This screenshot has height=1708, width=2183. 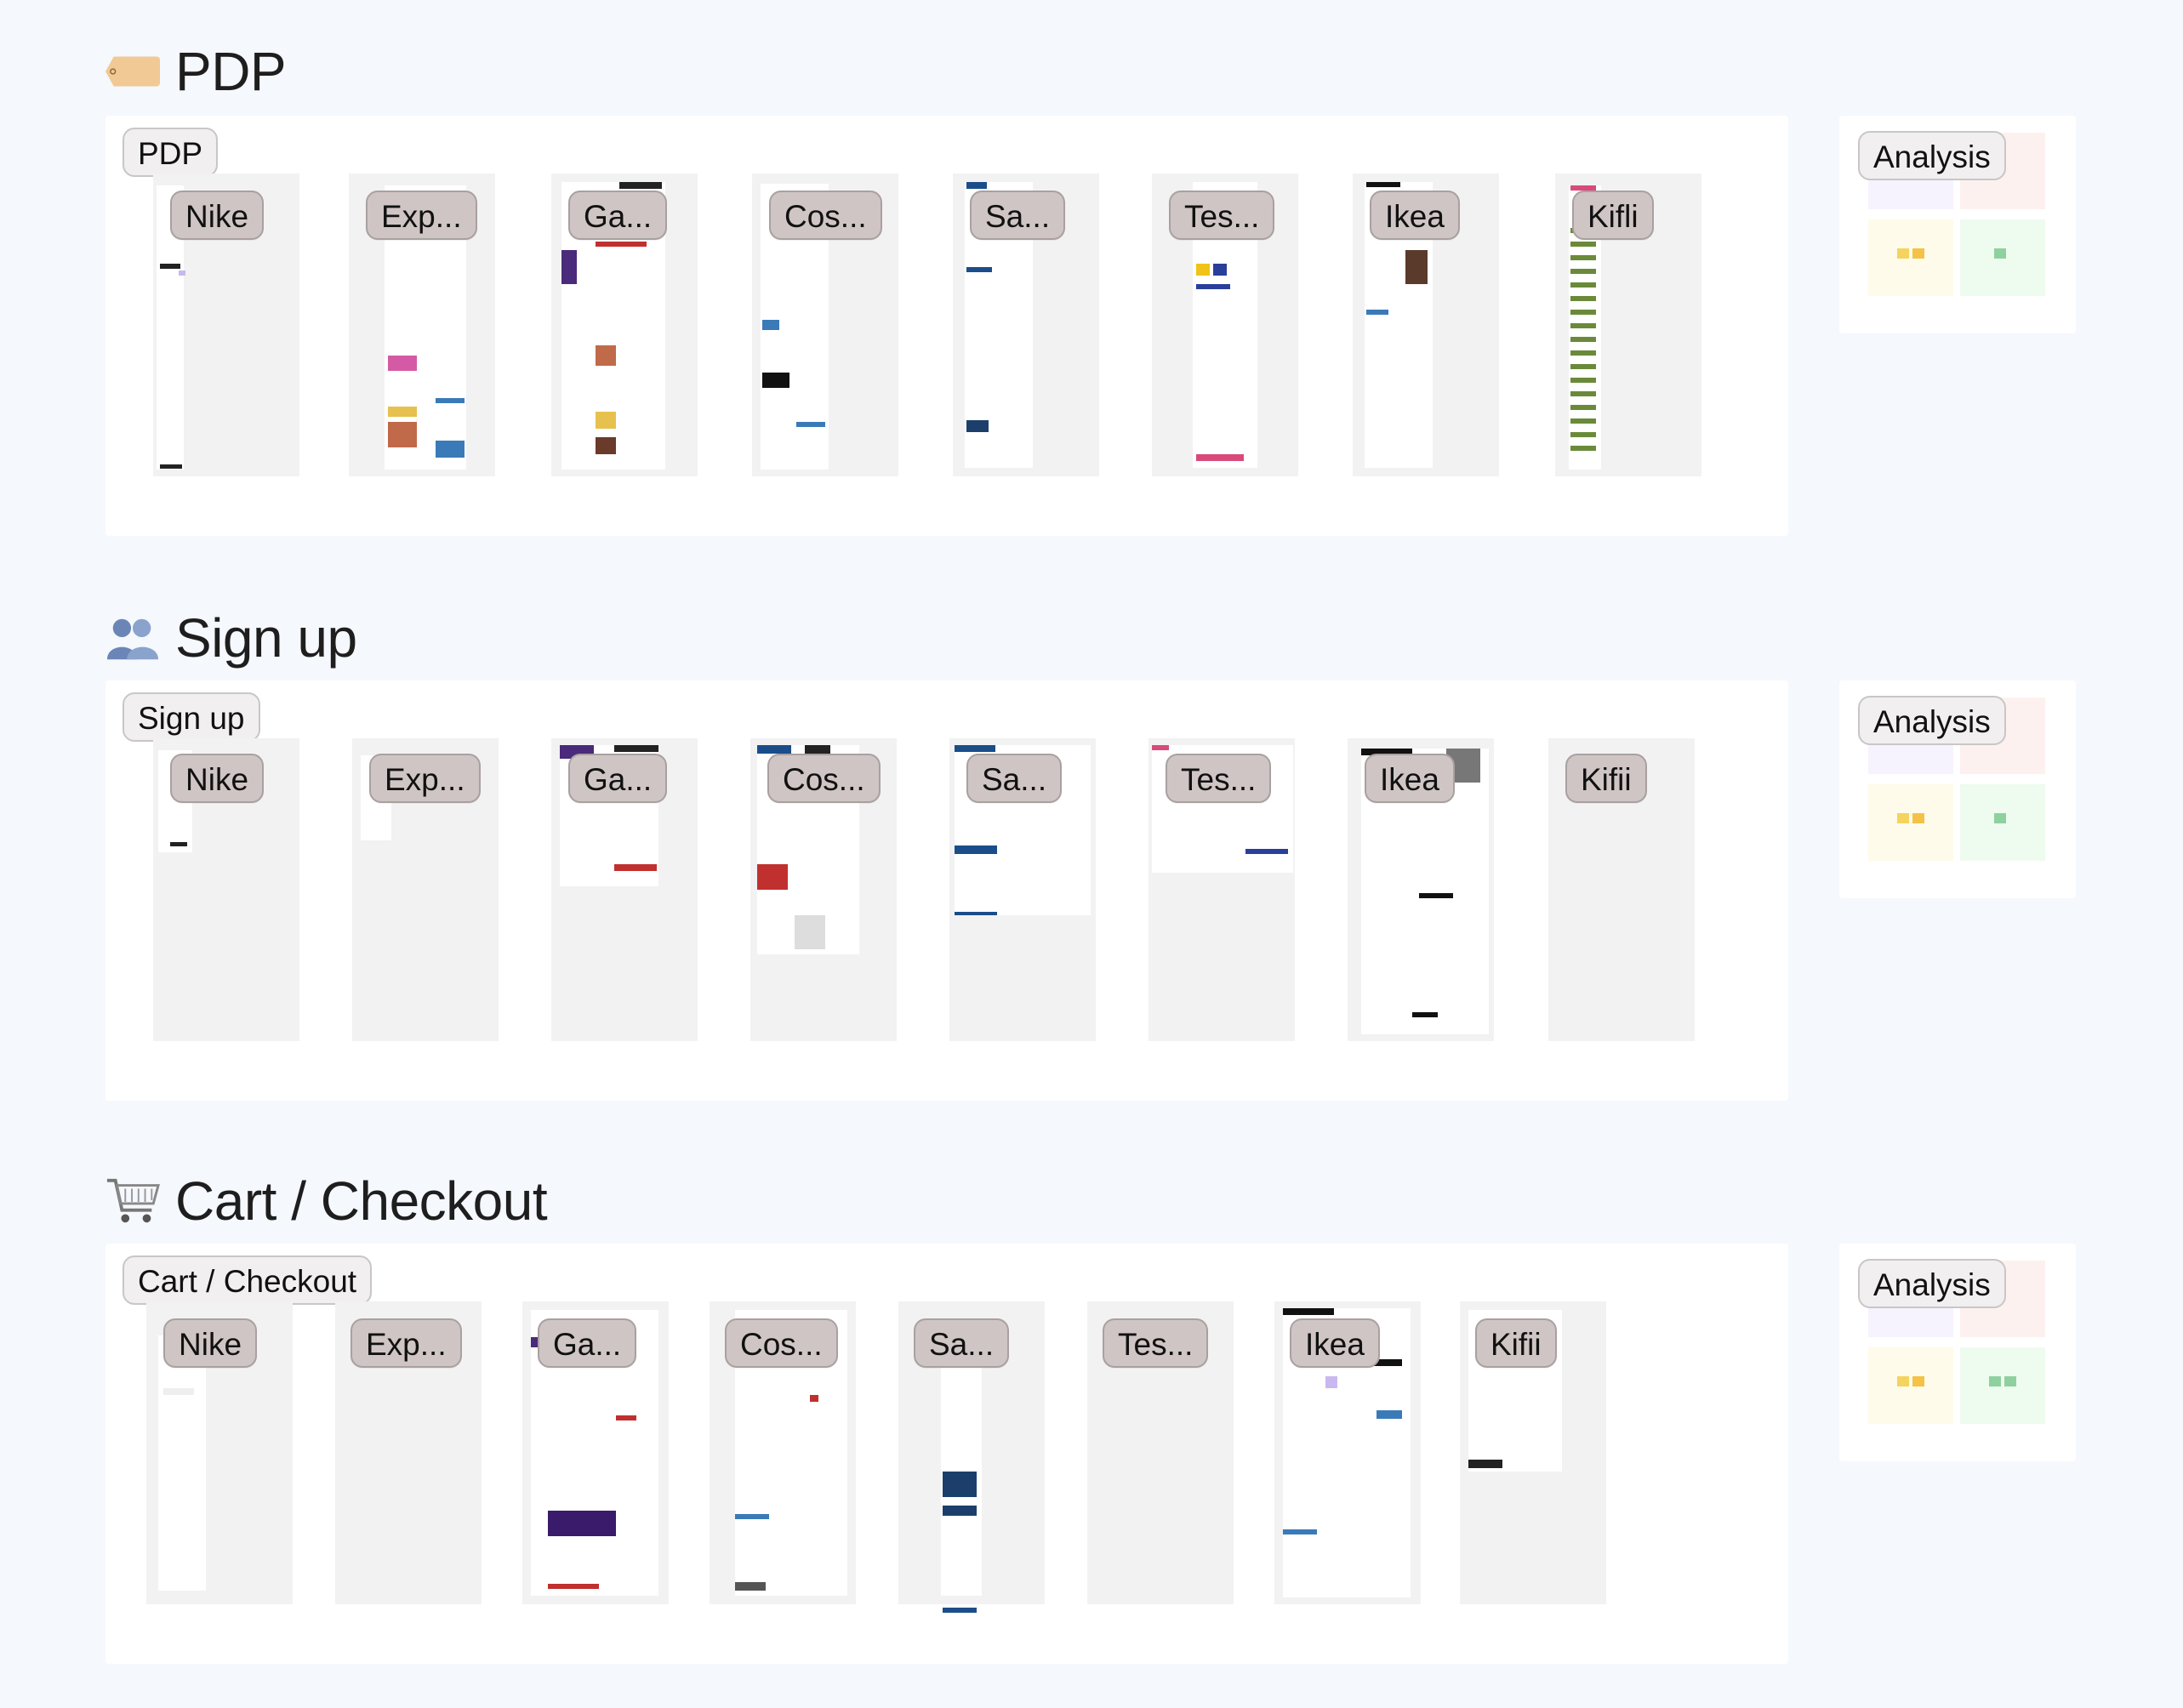 What do you see at coordinates (231, 638) in the screenshot?
I see `section-title-sign-up: Sign up` at bounding box center [231, 638].